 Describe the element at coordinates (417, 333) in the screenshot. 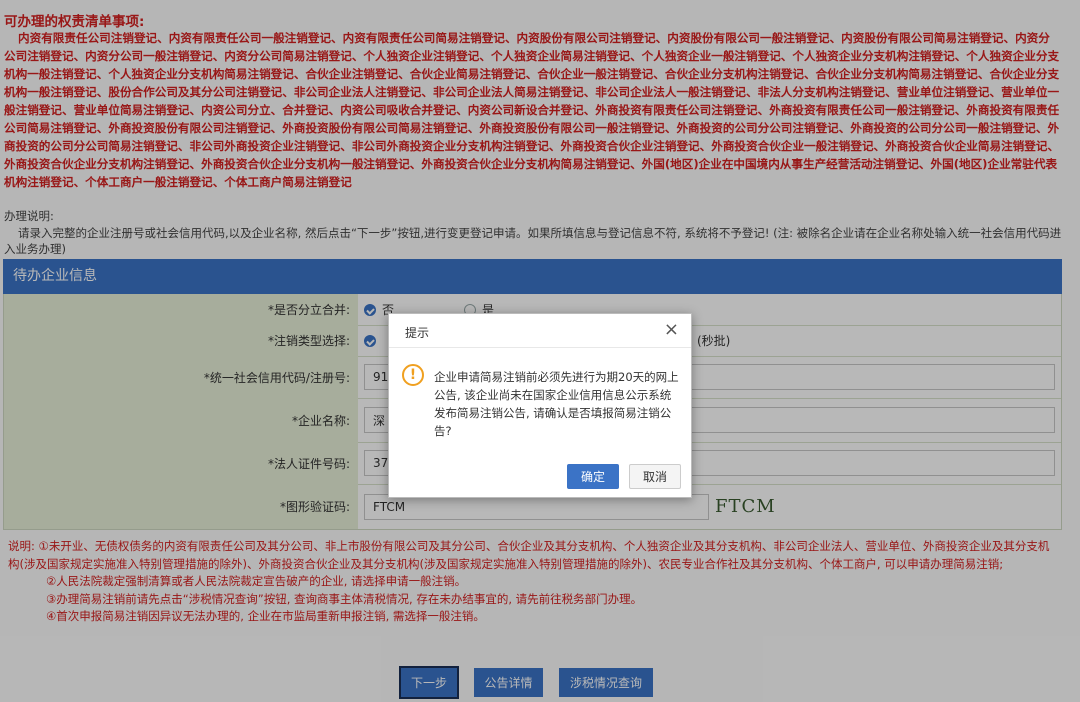

I see `dialog-title: 提示` at that location.